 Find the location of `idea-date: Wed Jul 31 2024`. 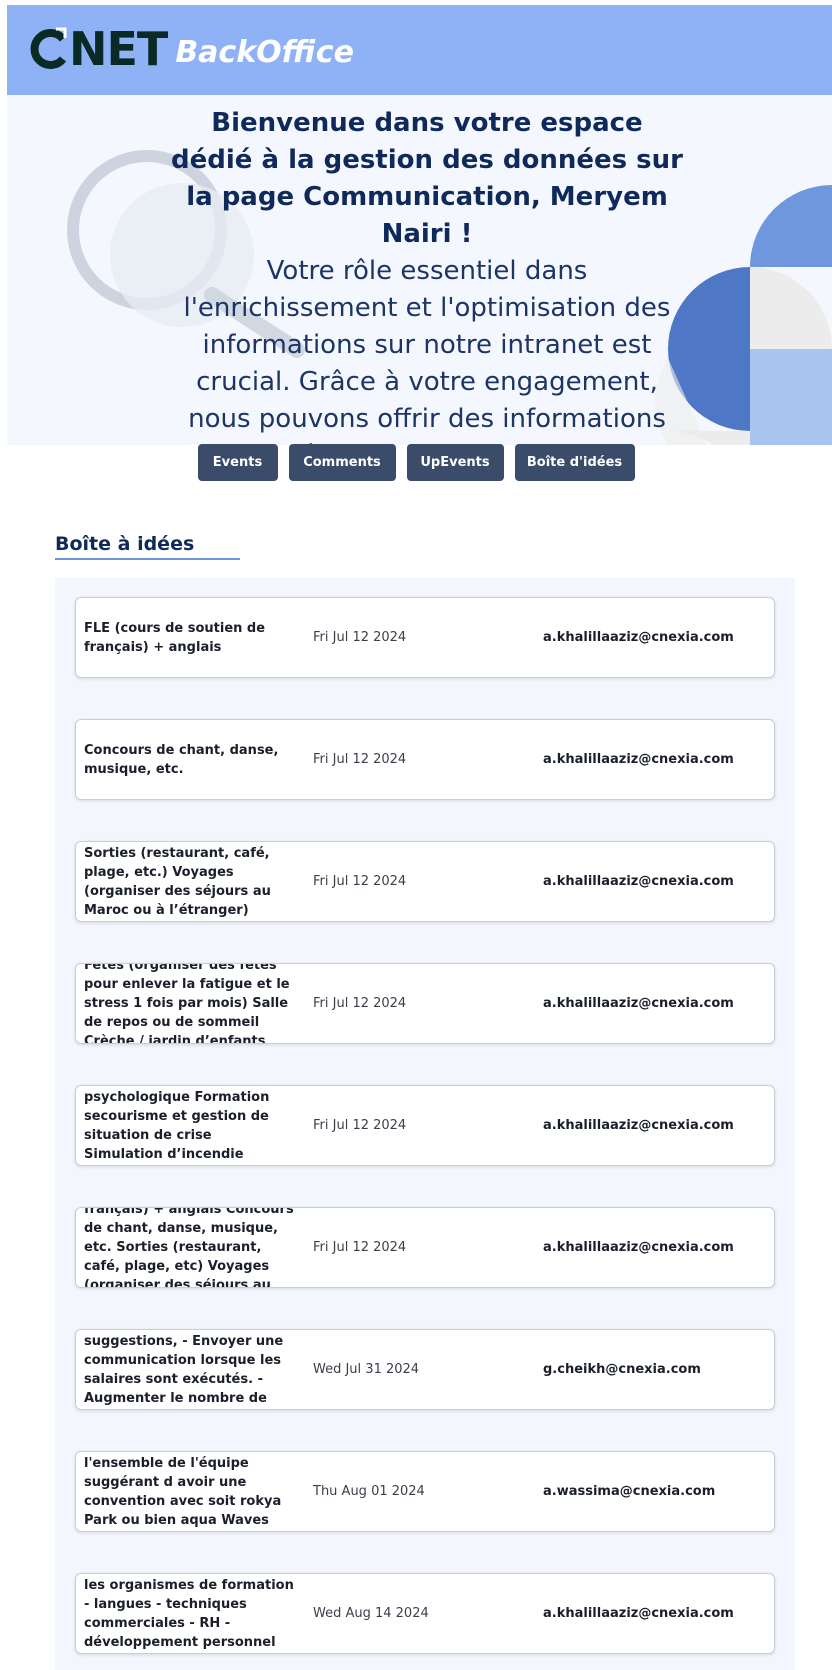

idea-date: Wed Jul 31 2024 is located at coordinates (366, 1369).